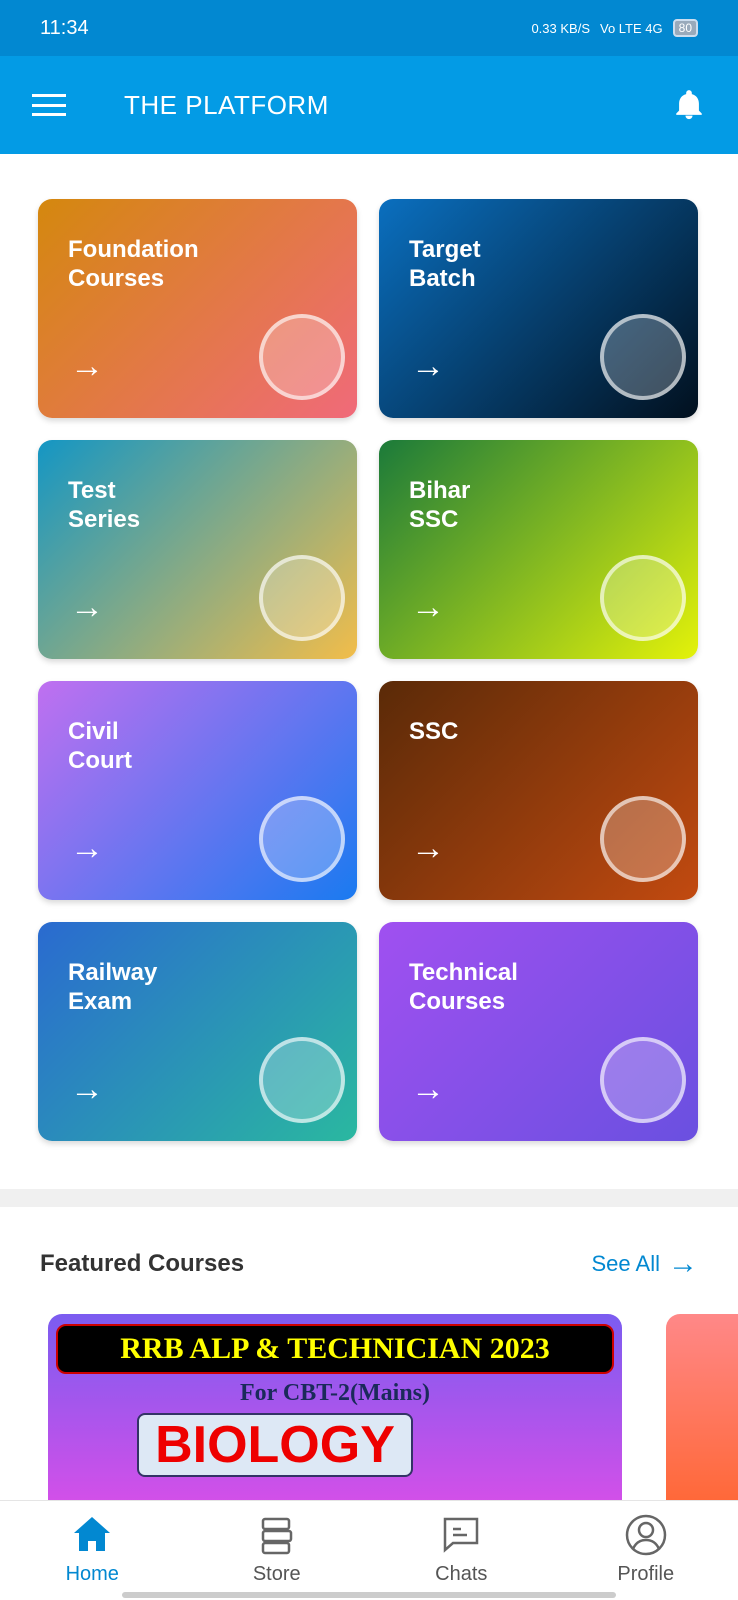 This screenshot has height=1600, width=738. I want to click on home-icon, so click(92, 1534).